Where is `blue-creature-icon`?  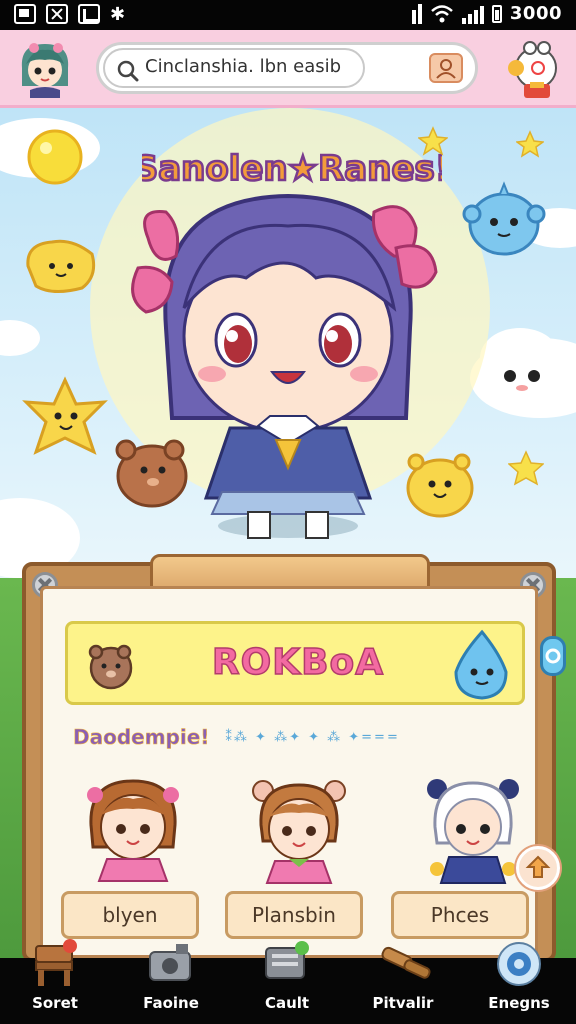
blue-creature-icon is located at coordinates (504, 220).